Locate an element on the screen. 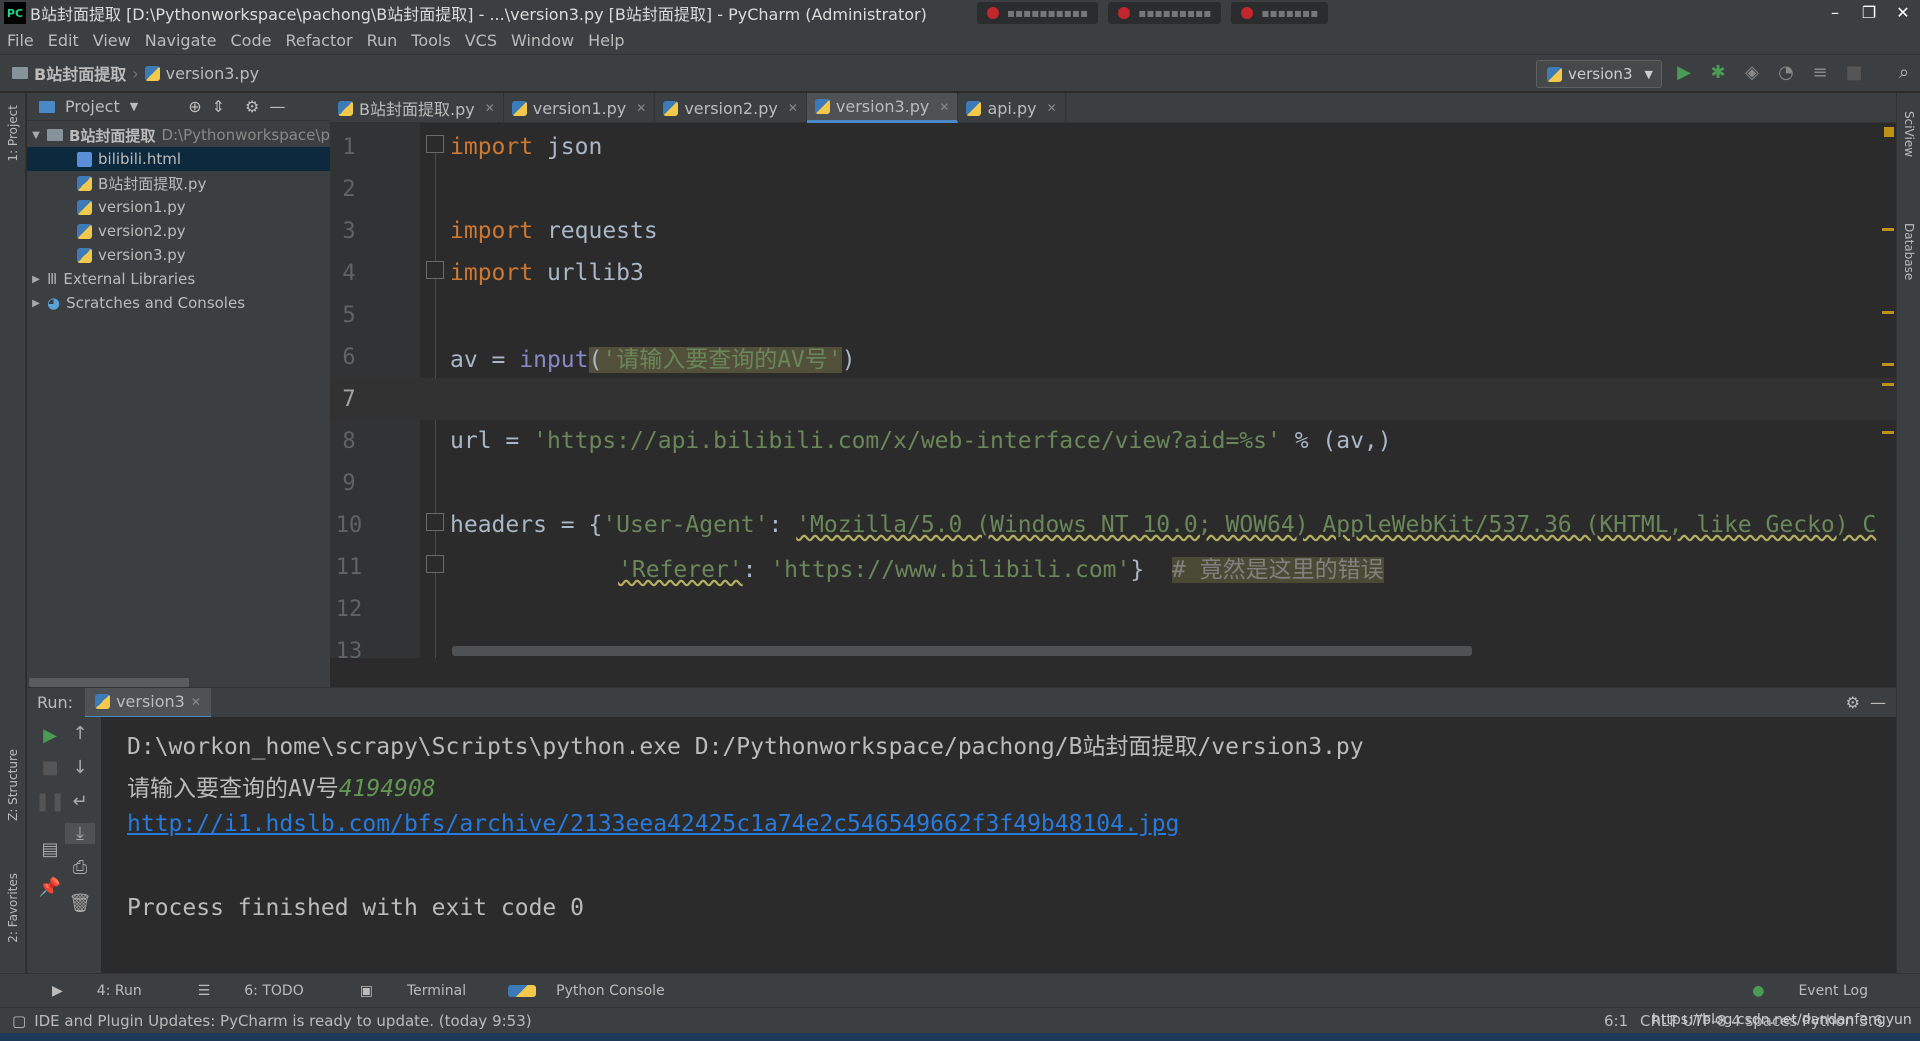 The width and height of the screenshot is (1920, 1041). run-icon: ▶ is located at coordinates (1684, 72).